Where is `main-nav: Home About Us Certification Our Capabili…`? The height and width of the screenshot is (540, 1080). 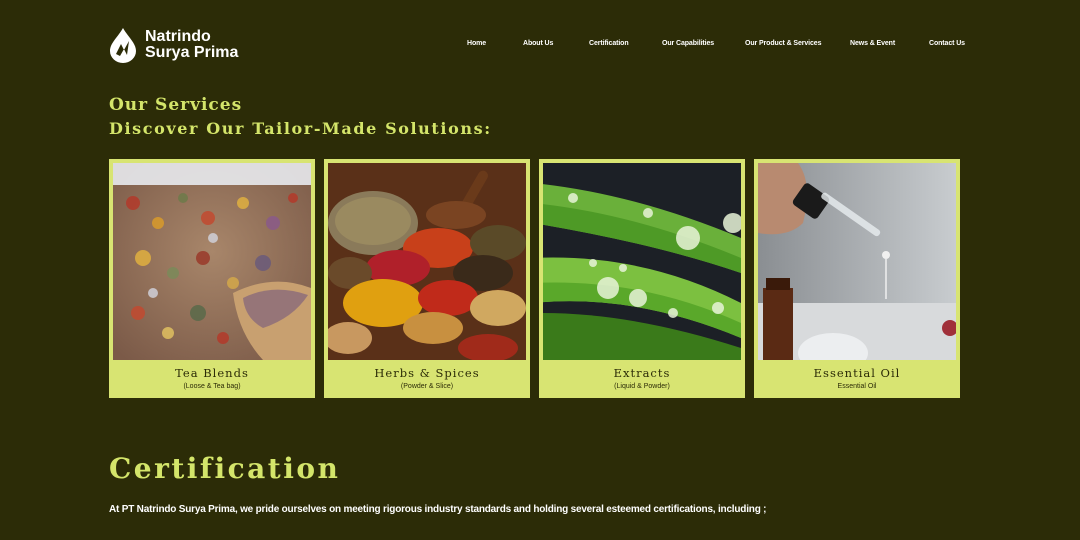 main-nav: Home About Us Certification Our Capabili… is located at coordinates (540, 45).